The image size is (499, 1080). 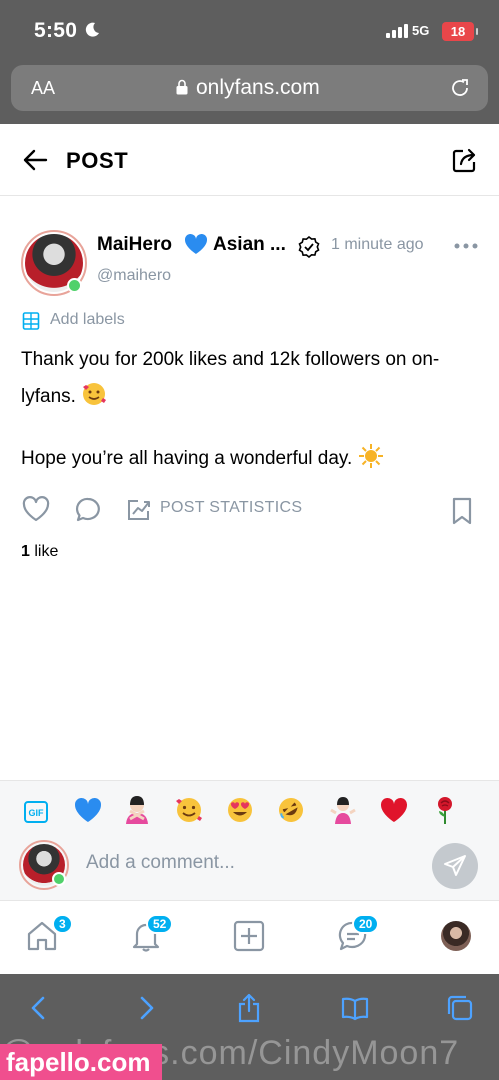 I want to click on reload-icon, so click(x=460, y=88).